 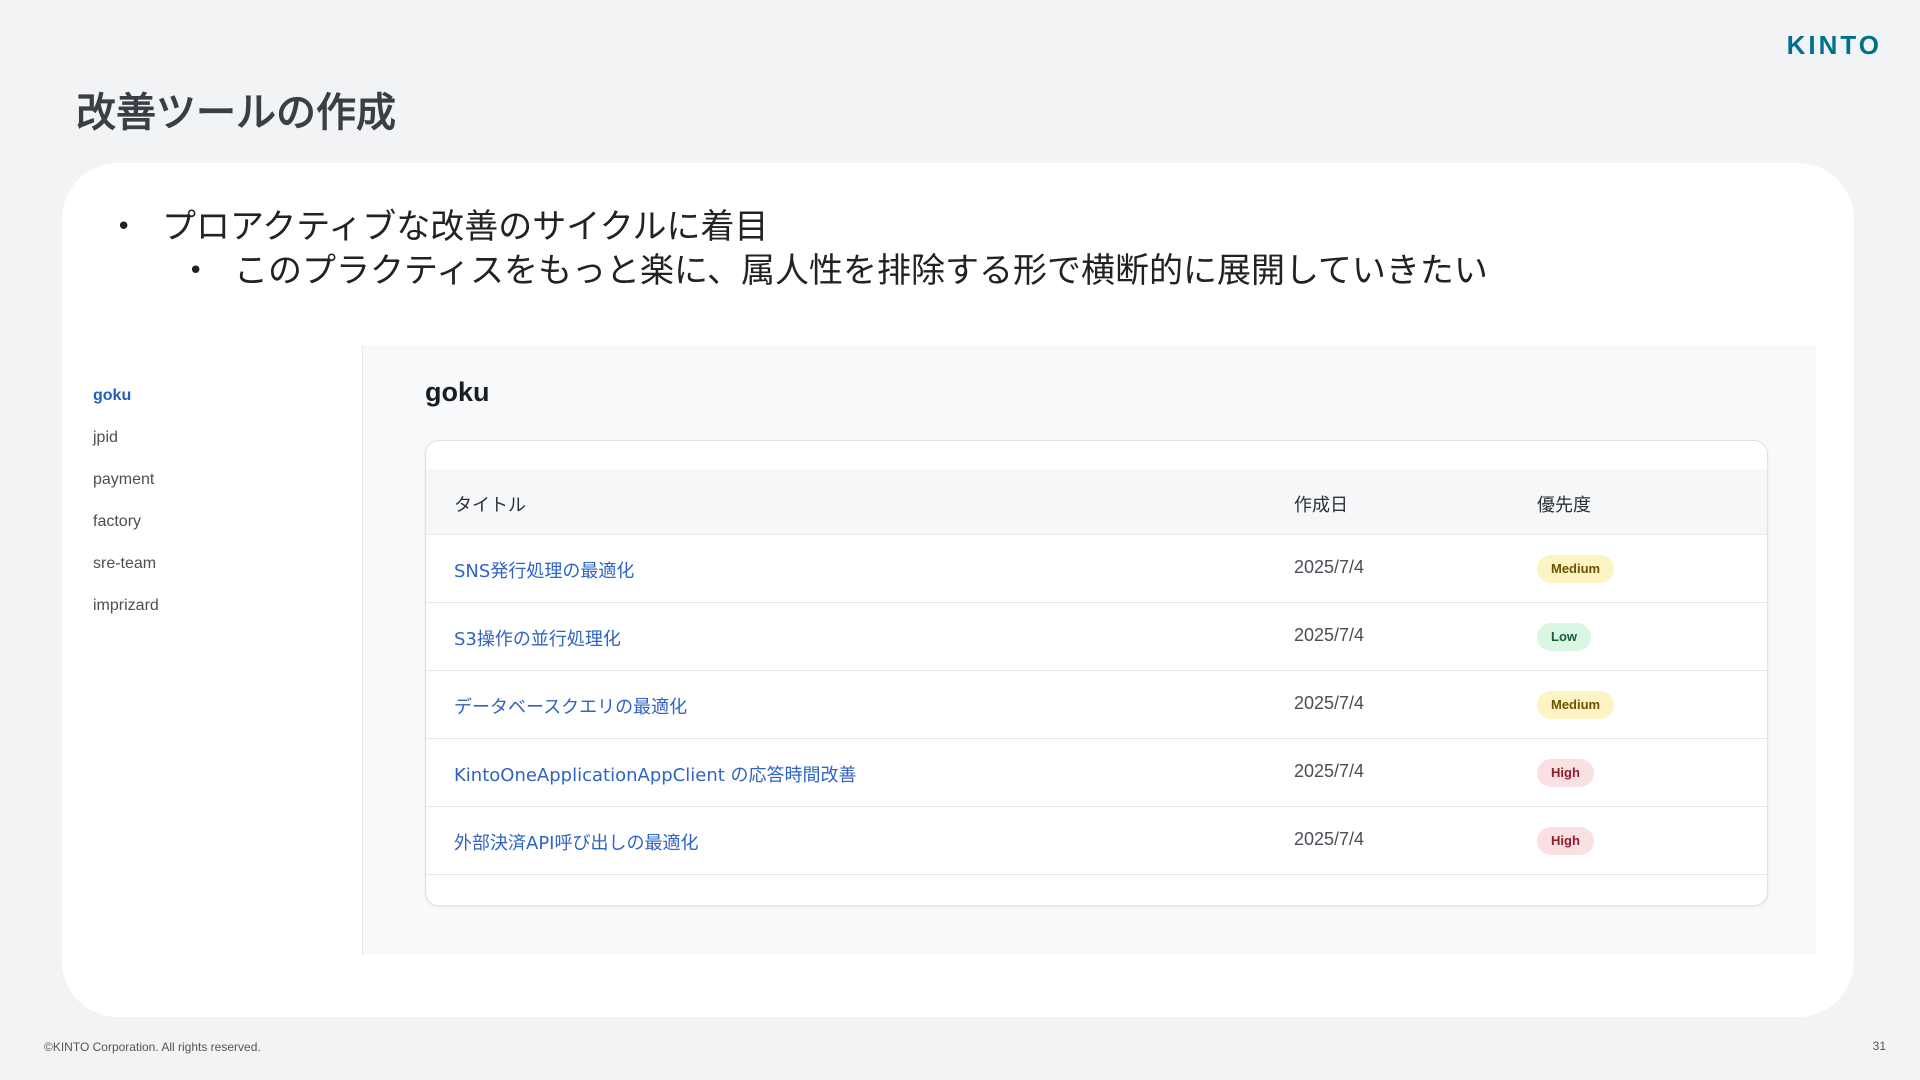 What do you see at coordinates (1834, 45) in the screenshot?
I see `kinto-logo: KINTO` at bounding box center [1834, 45].